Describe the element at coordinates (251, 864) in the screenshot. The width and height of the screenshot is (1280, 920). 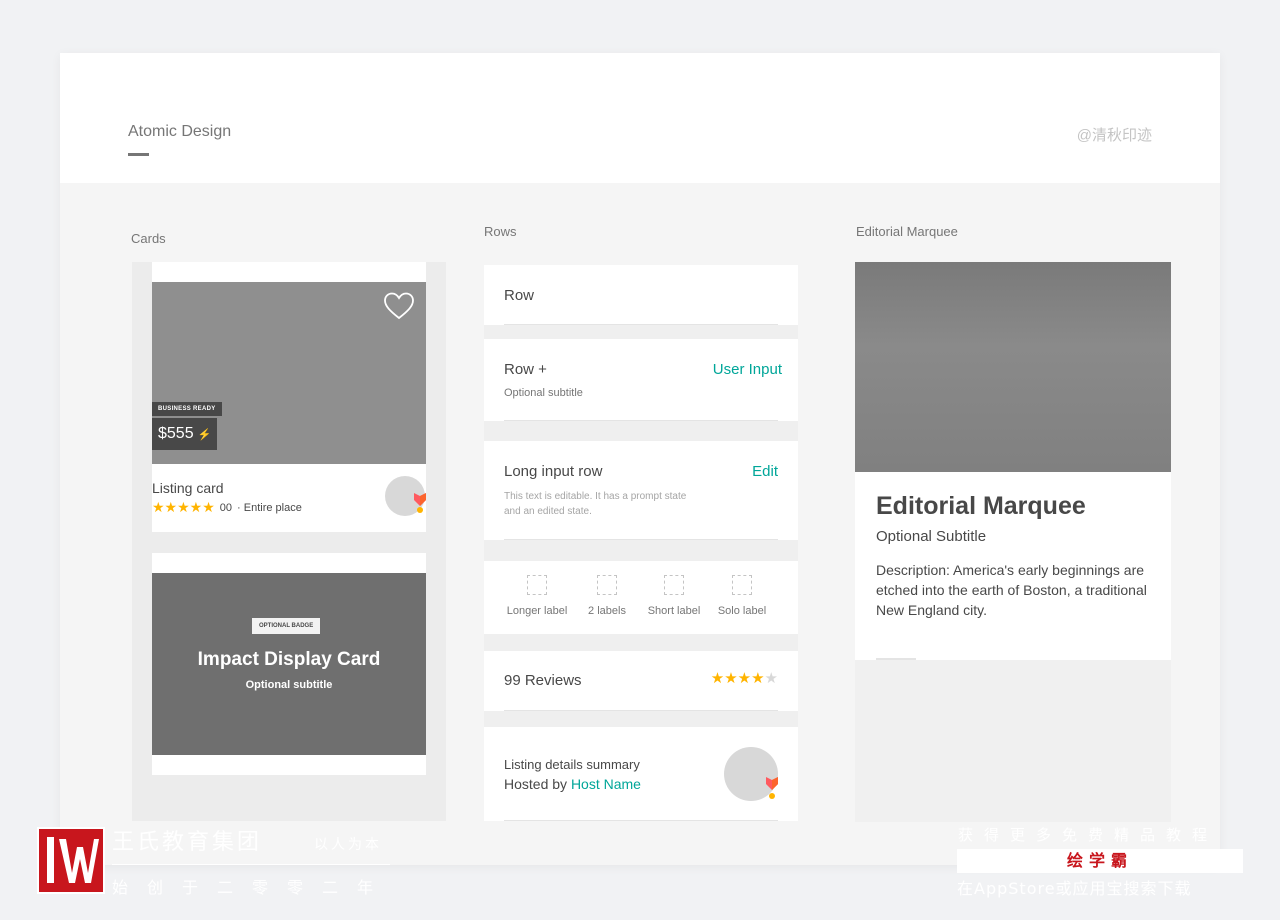
I see `watermark-divider` at that location.